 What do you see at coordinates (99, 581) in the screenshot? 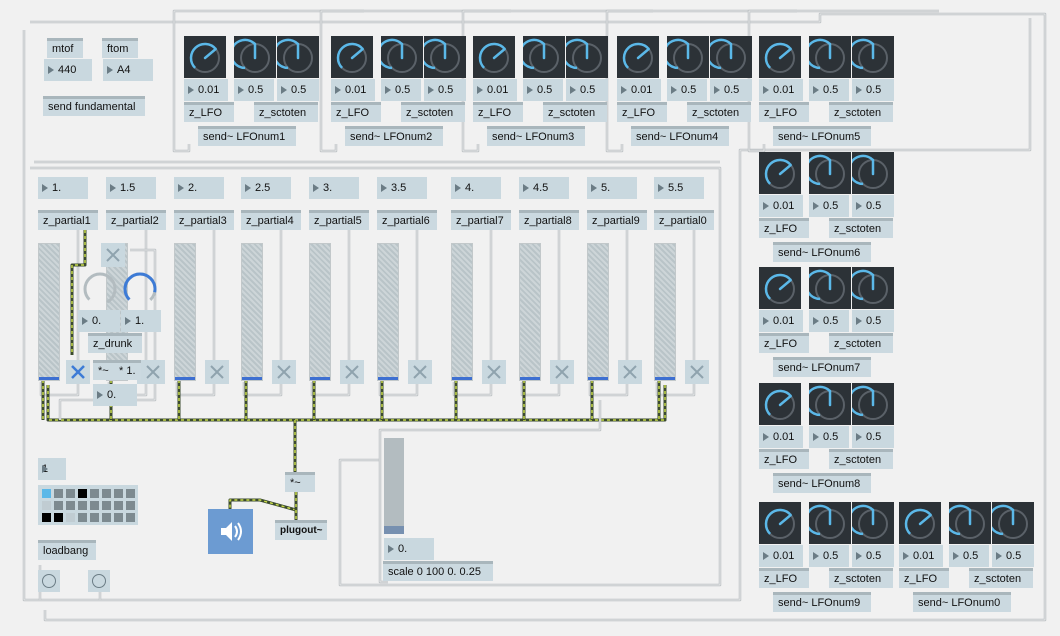
I see `bang-button-right` at bounding box center [99, 581].